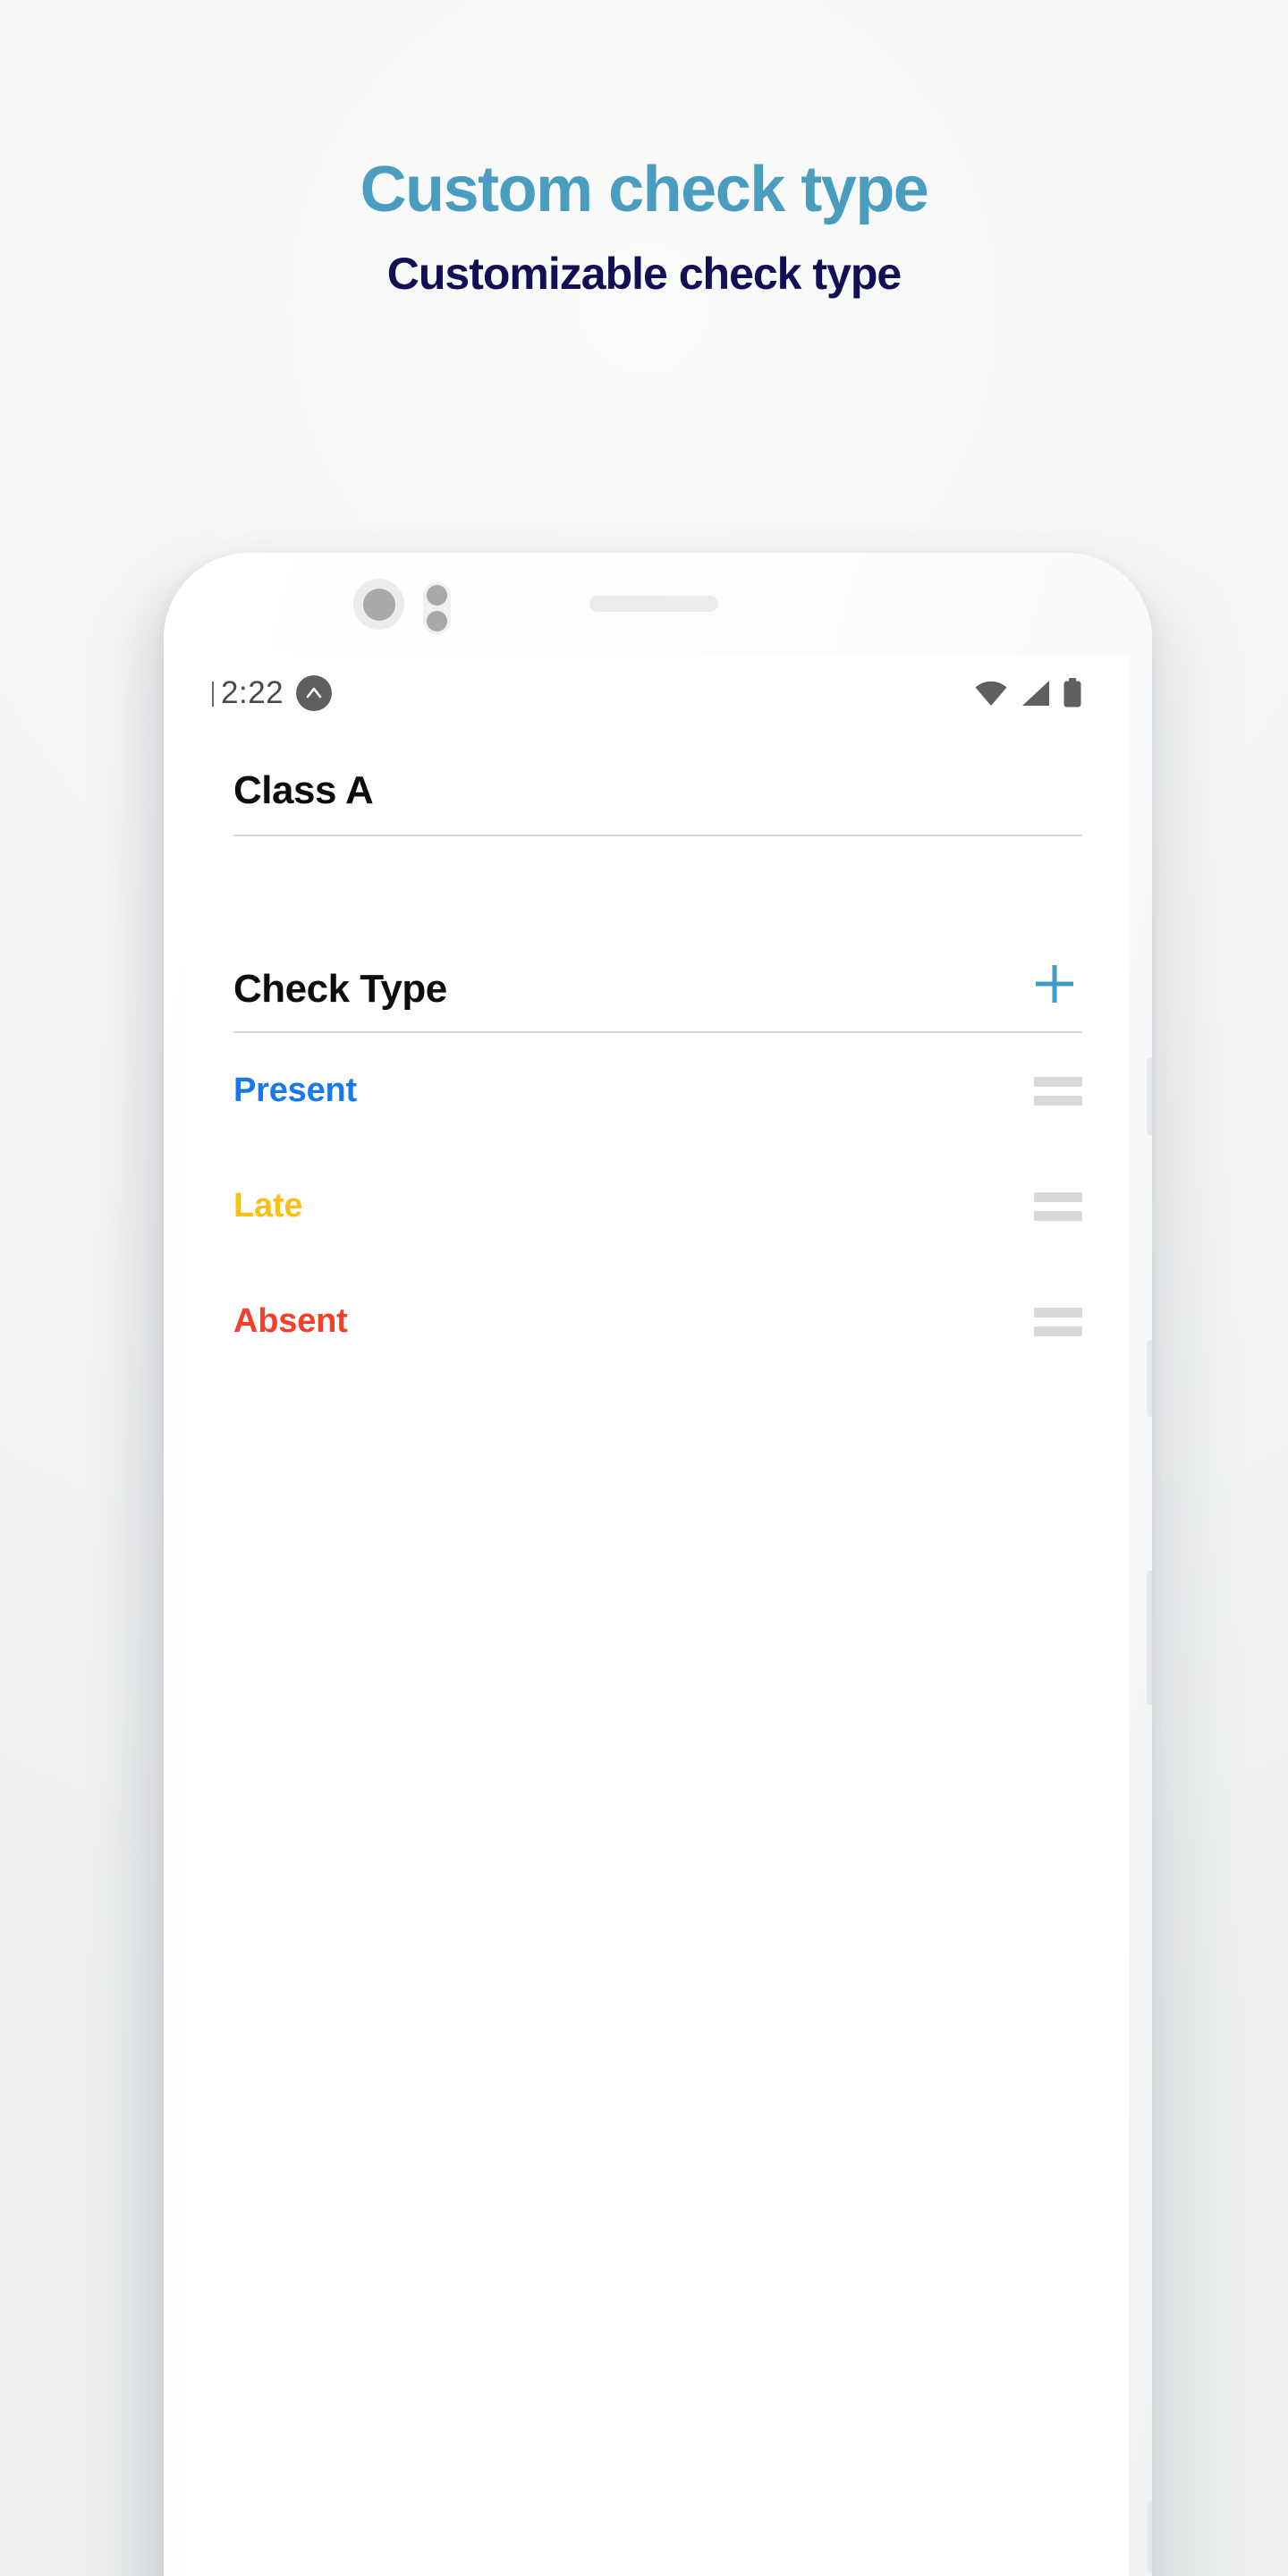 The height and width of the screenshot is (2576, 1288). I want to click on proximity-sensor-icon, so click(437, 595).